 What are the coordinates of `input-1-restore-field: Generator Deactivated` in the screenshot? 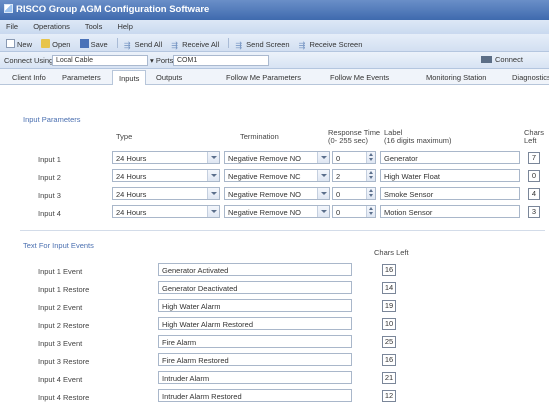 It's located at (255, 287).